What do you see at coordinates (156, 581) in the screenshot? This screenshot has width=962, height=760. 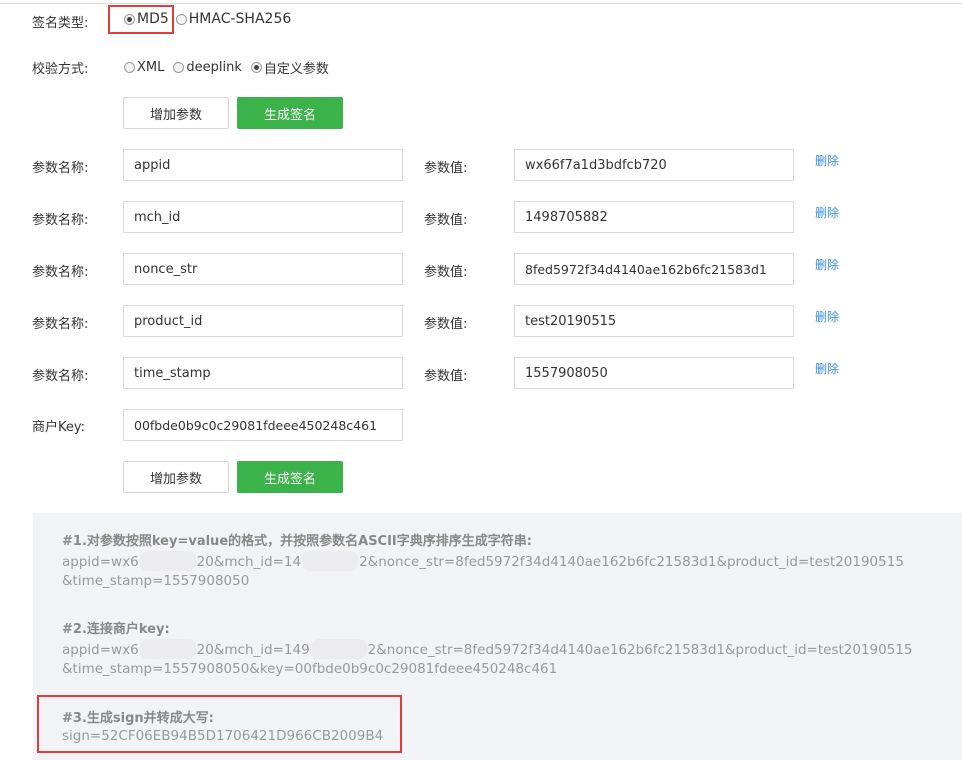 I see `step1-line2: &time_stamp=1557908050` at bounding box center [156, 581].